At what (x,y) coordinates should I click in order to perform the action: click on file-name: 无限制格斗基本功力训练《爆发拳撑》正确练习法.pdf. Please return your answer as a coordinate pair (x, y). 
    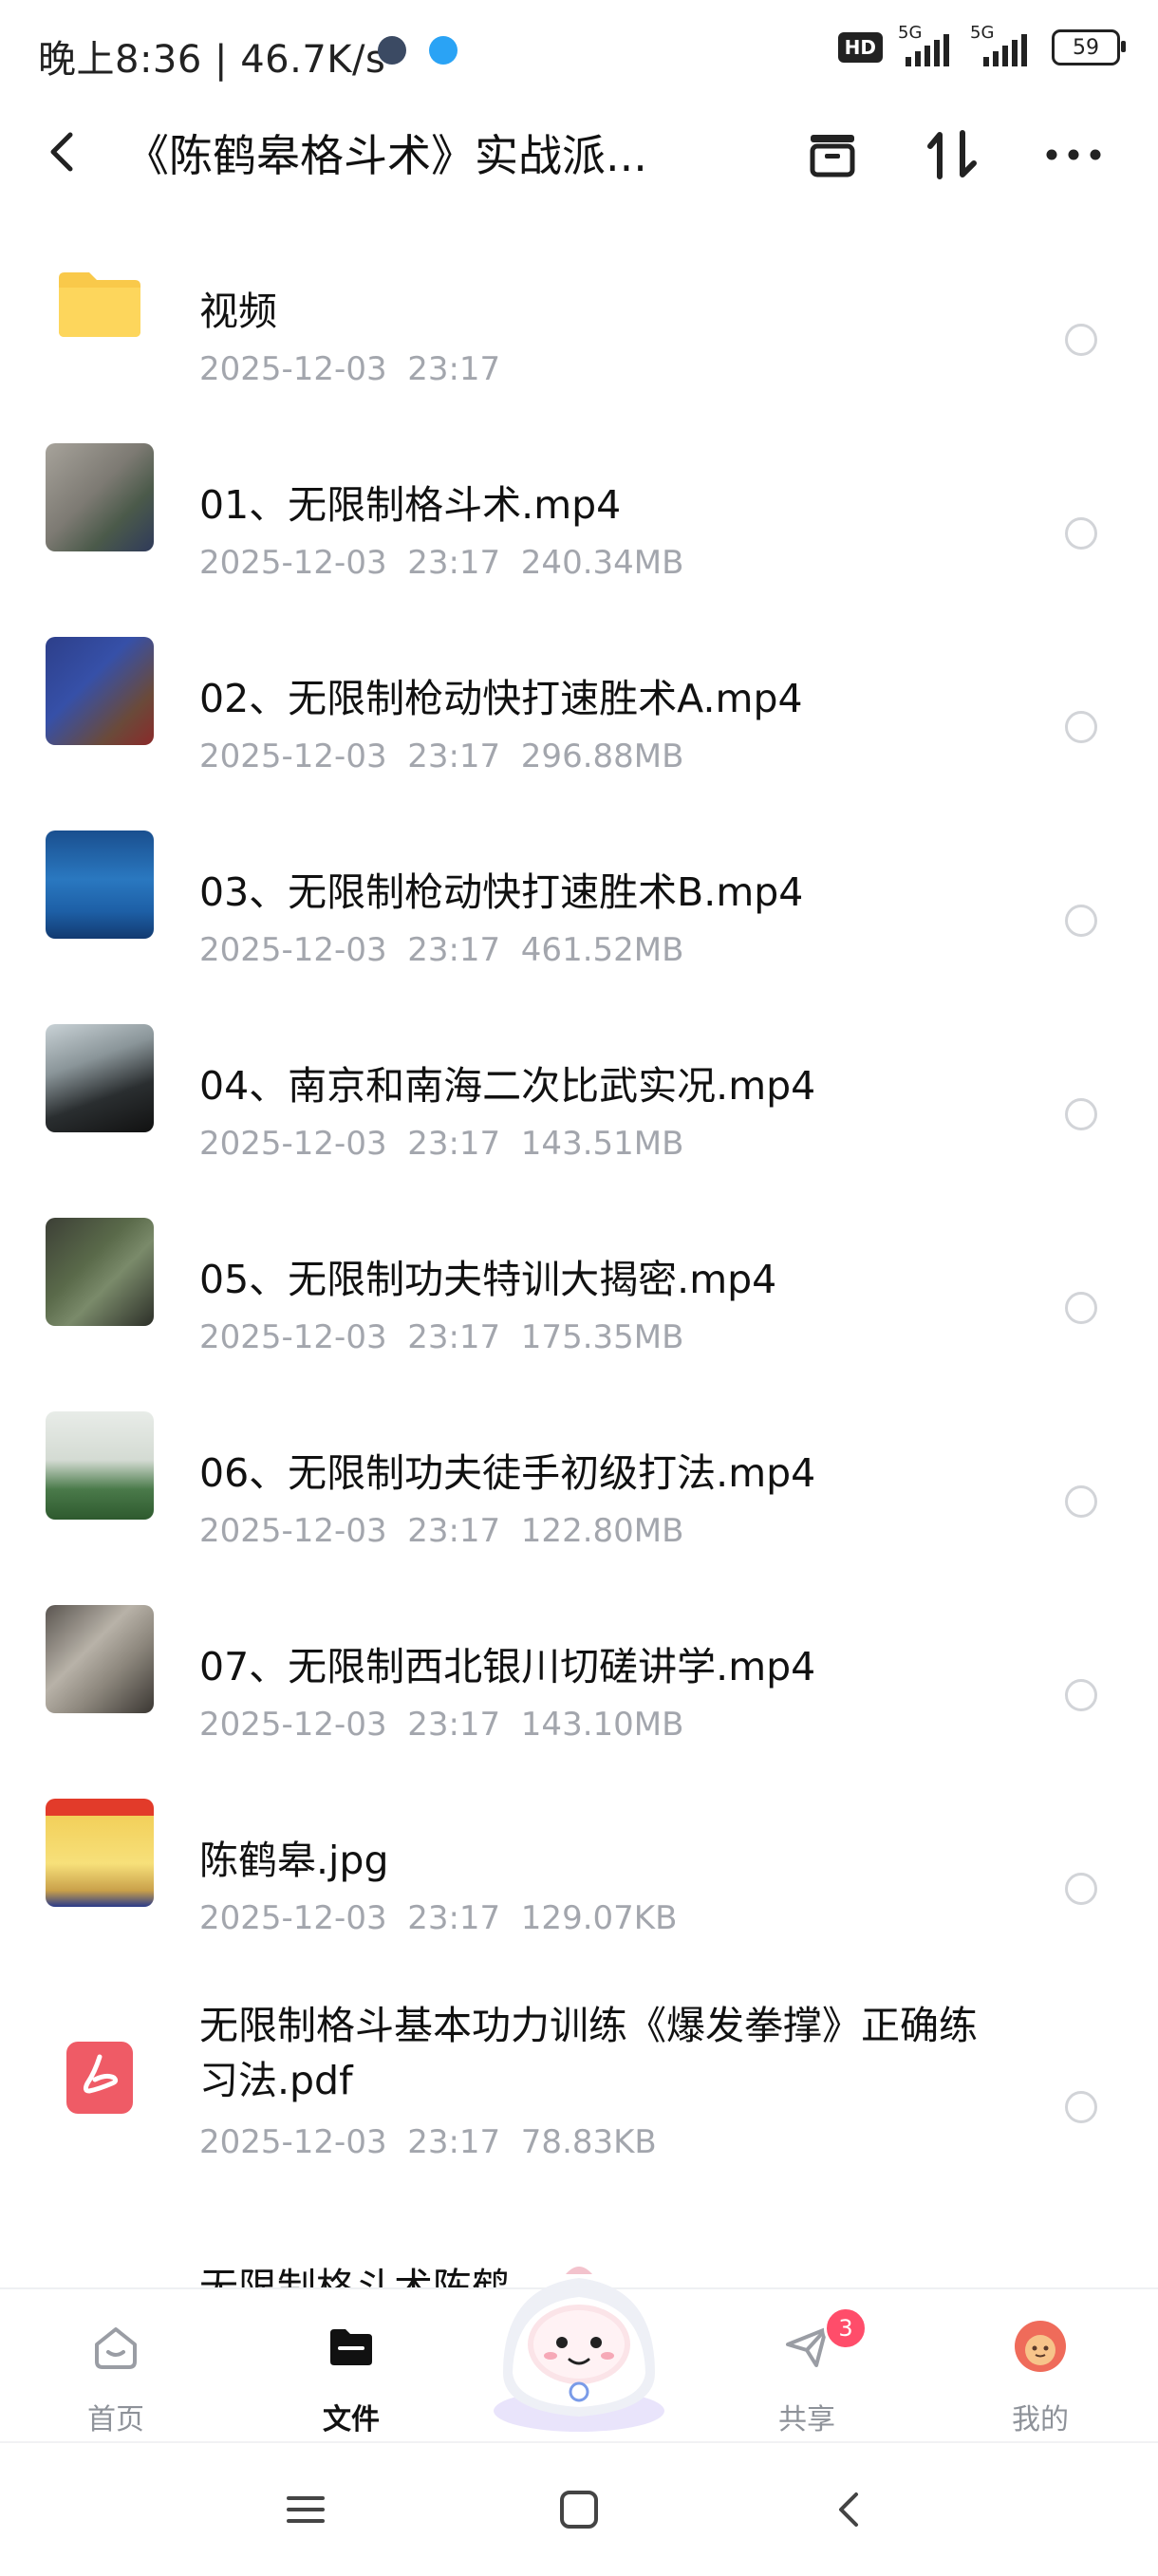
    Looking at the image, I should click on (588, 2053).